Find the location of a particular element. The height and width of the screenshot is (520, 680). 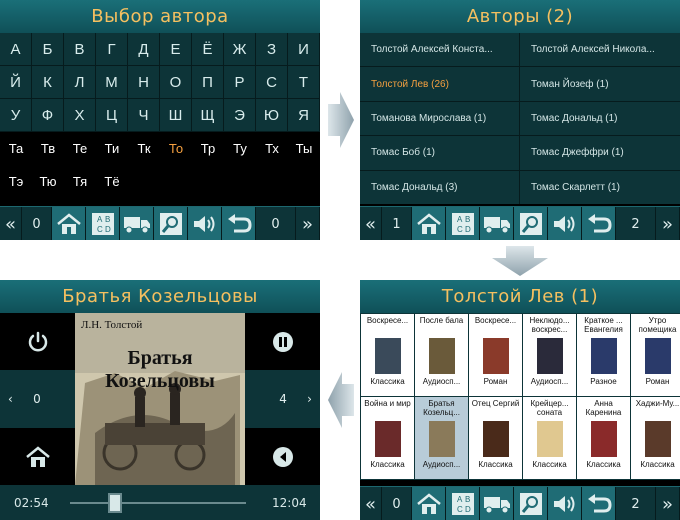

syllable-key: Тю is located at coordinates (48, 181).